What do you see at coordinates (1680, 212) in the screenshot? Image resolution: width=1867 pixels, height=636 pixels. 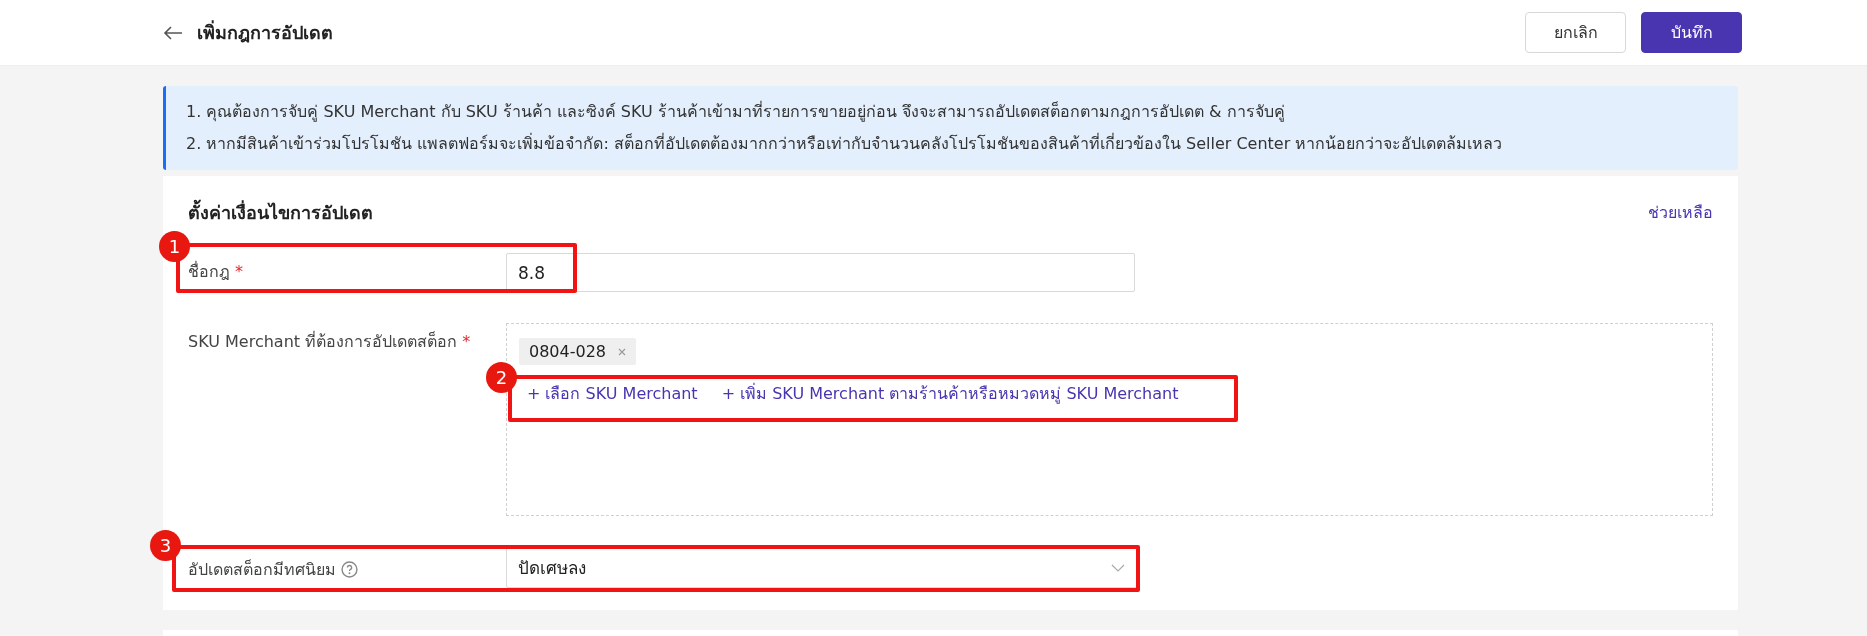 I see `help-link: ช่วยเหลือ` at bounding box center [1680, 212].